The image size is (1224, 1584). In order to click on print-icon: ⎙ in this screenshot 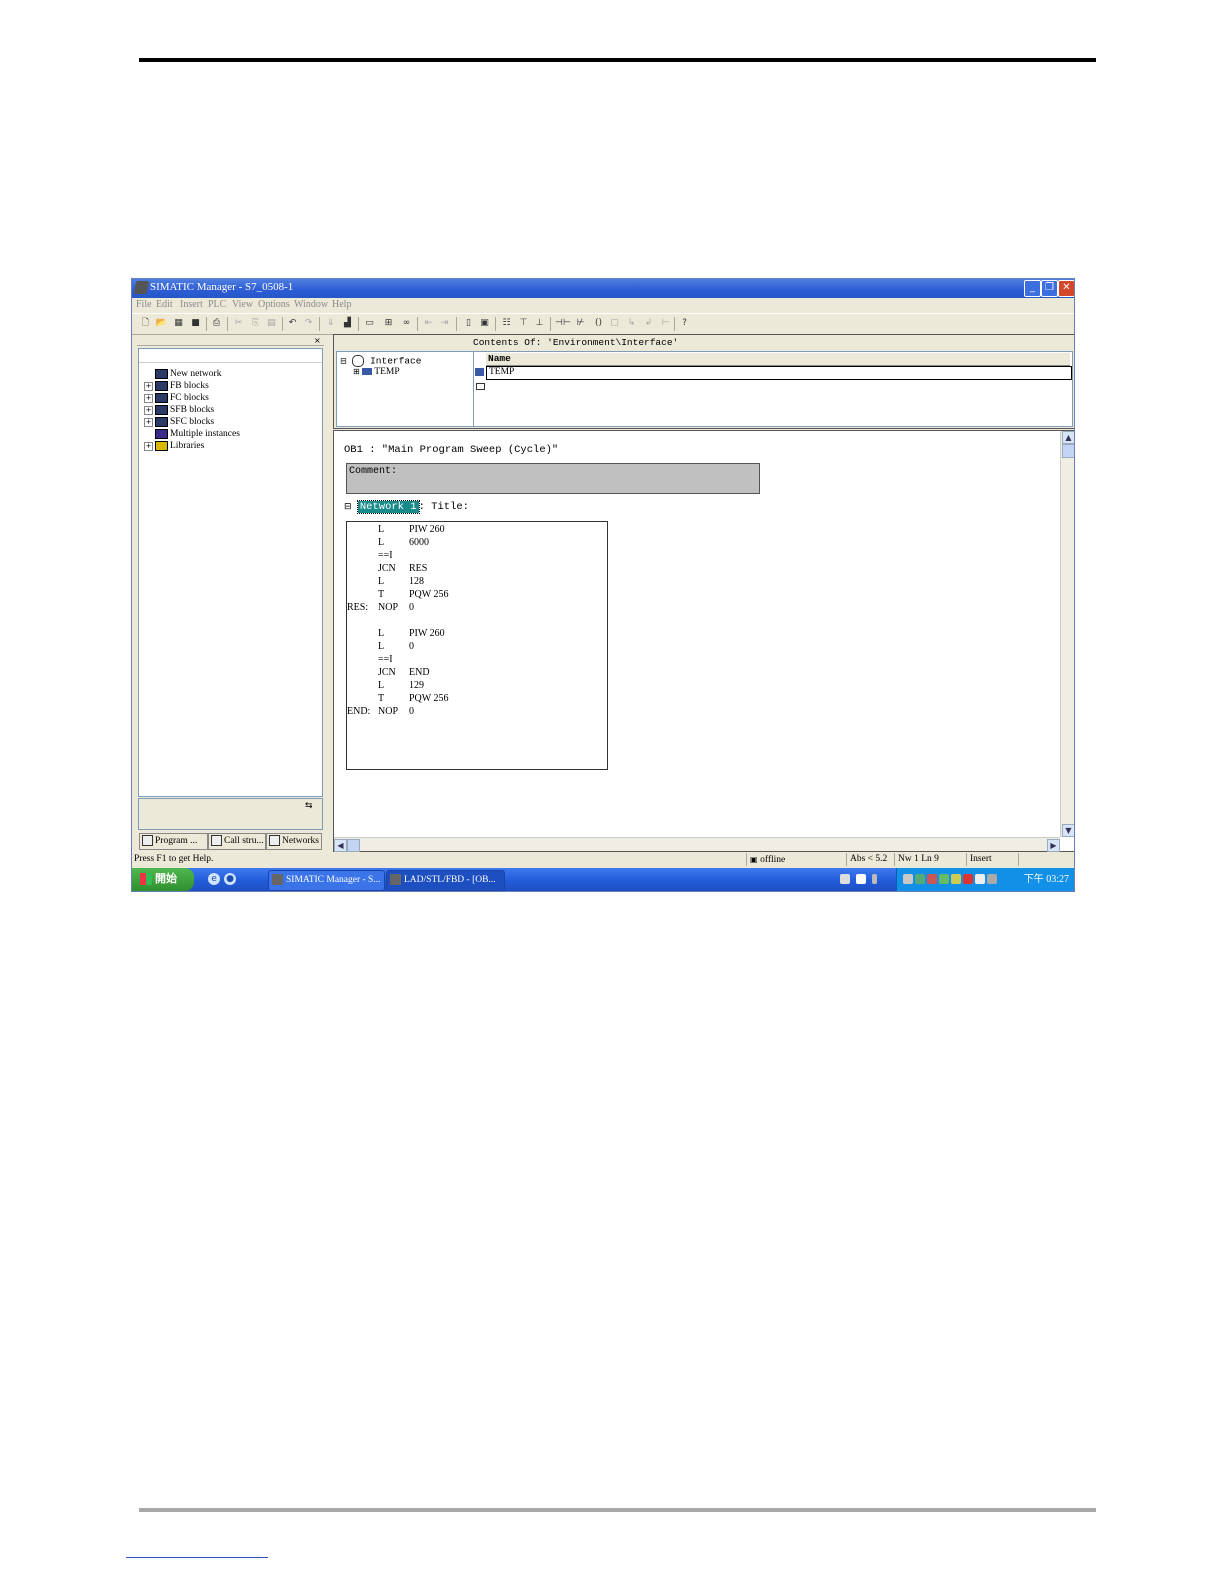, I will do `click(216, 323)`.